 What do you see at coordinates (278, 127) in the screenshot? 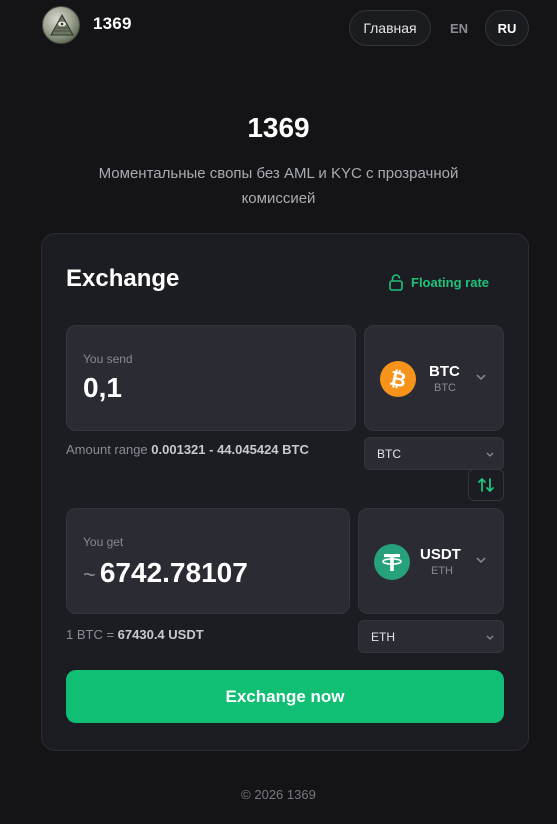
I see `page-title: 1369` at bounding box center [278, 127].